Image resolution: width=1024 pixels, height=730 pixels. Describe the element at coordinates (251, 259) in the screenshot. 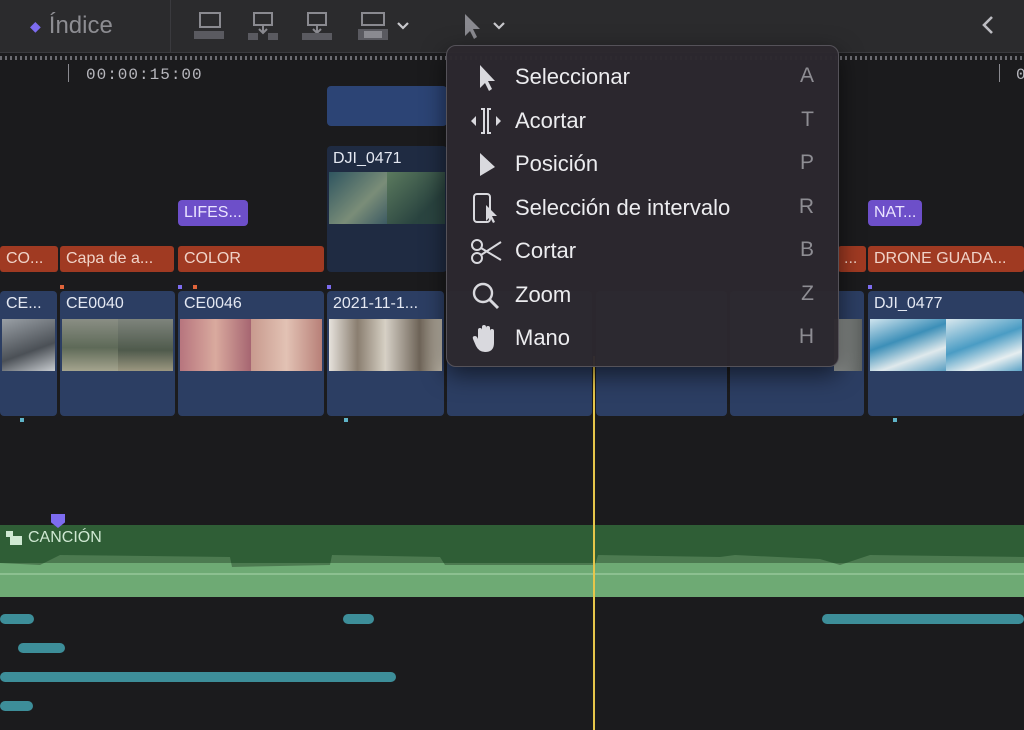

I see `title-clip: COLOR` at that location.